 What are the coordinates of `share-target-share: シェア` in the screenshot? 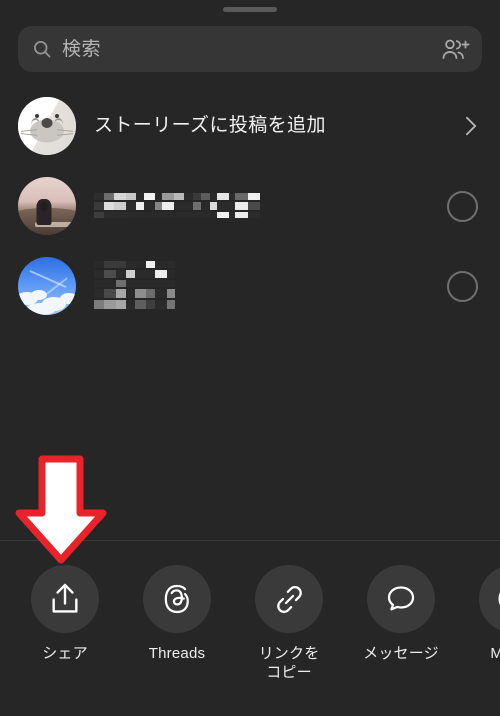 It's located at (65, 614).